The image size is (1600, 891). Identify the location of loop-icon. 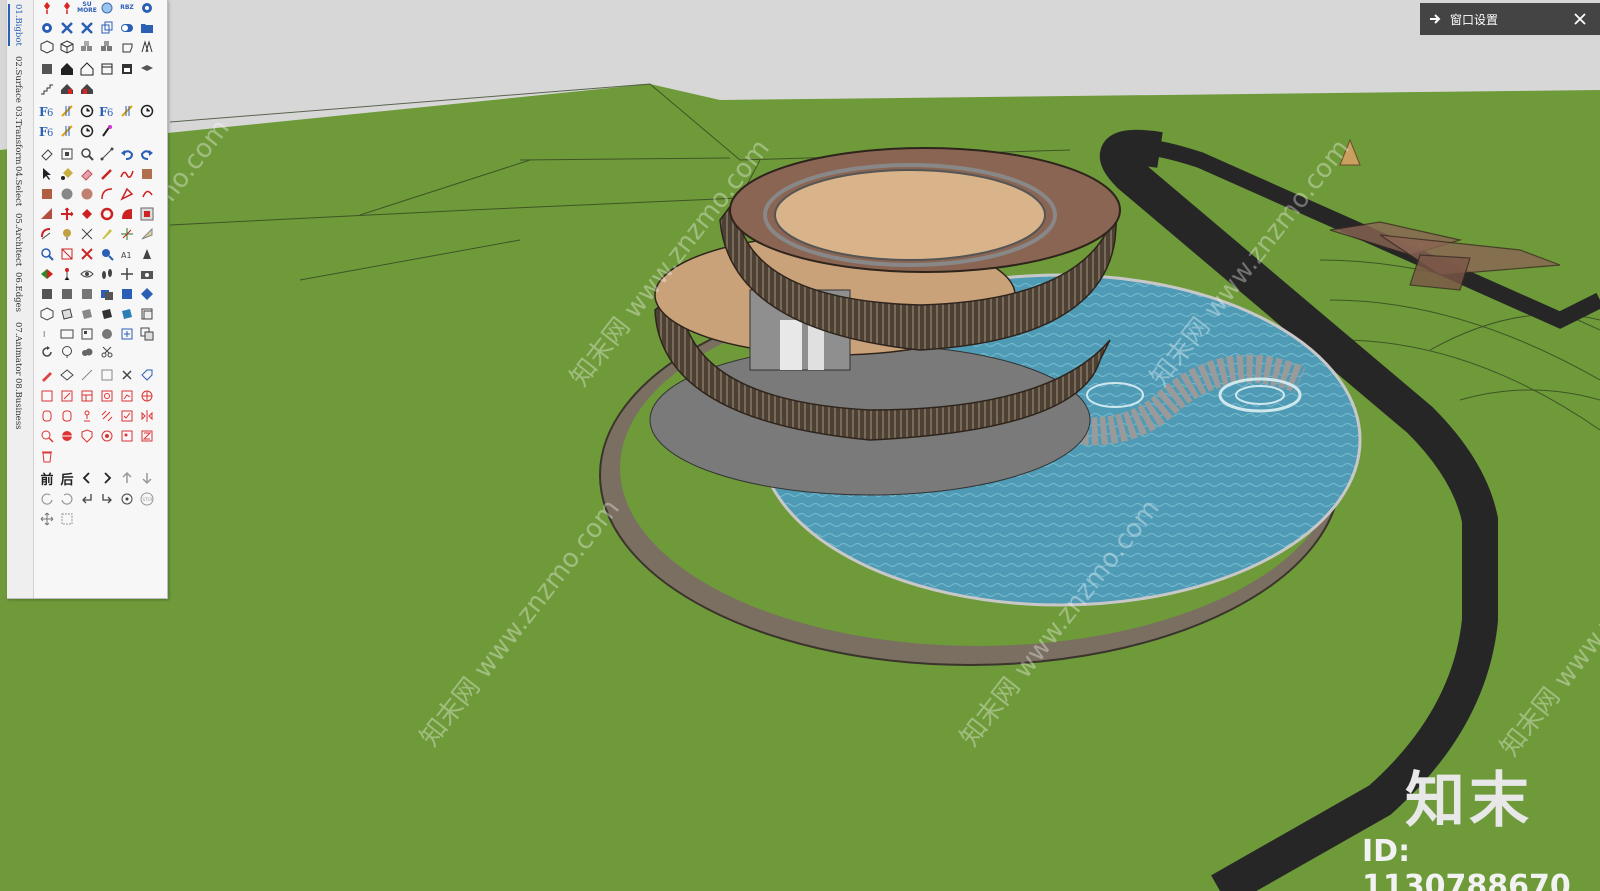
(127, 499).